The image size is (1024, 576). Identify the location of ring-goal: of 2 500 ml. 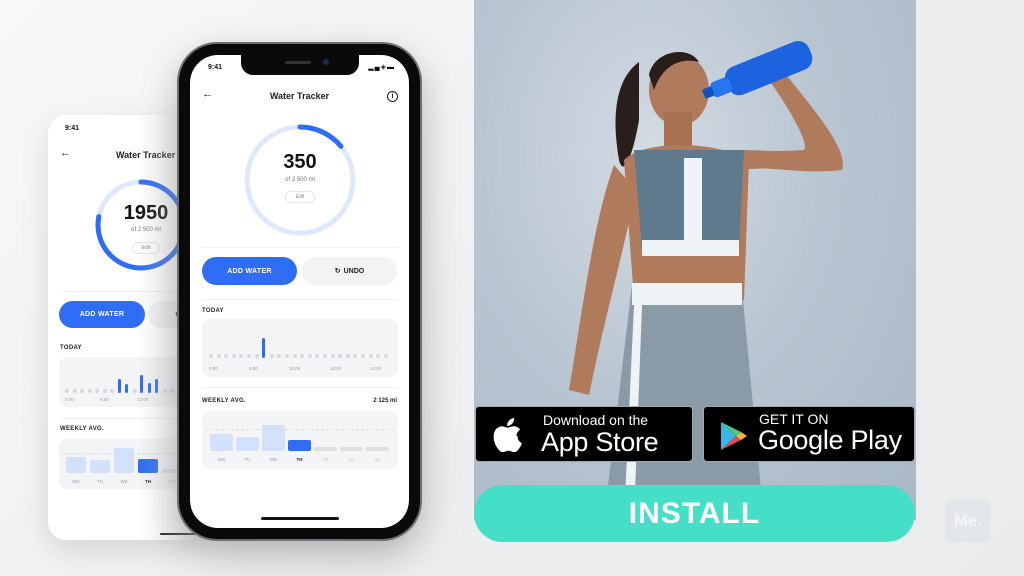
(300, 180).